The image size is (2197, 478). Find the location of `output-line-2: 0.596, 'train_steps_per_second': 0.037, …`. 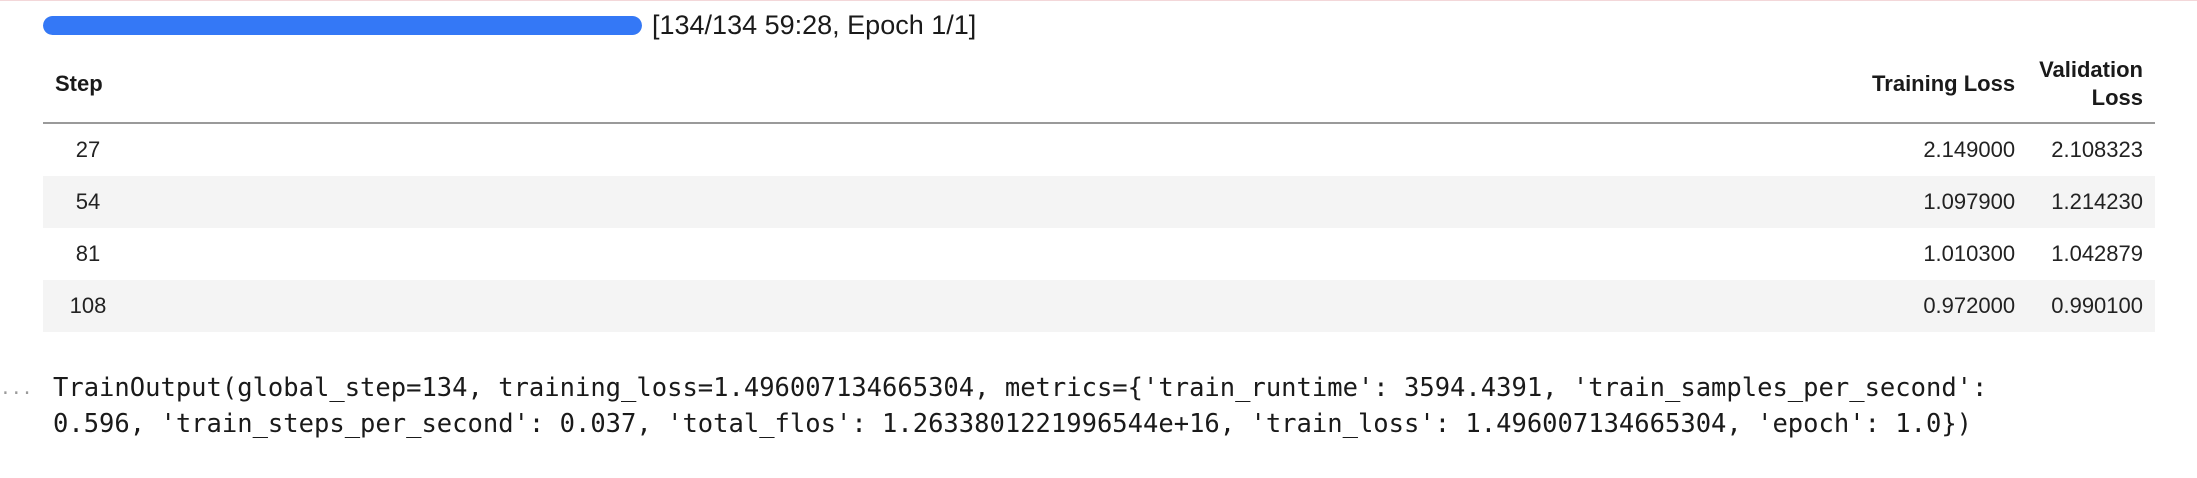

output-line-2: 0.596, 'train_steps_per_second': 0.037, … is located at coordinates (1013, 424).